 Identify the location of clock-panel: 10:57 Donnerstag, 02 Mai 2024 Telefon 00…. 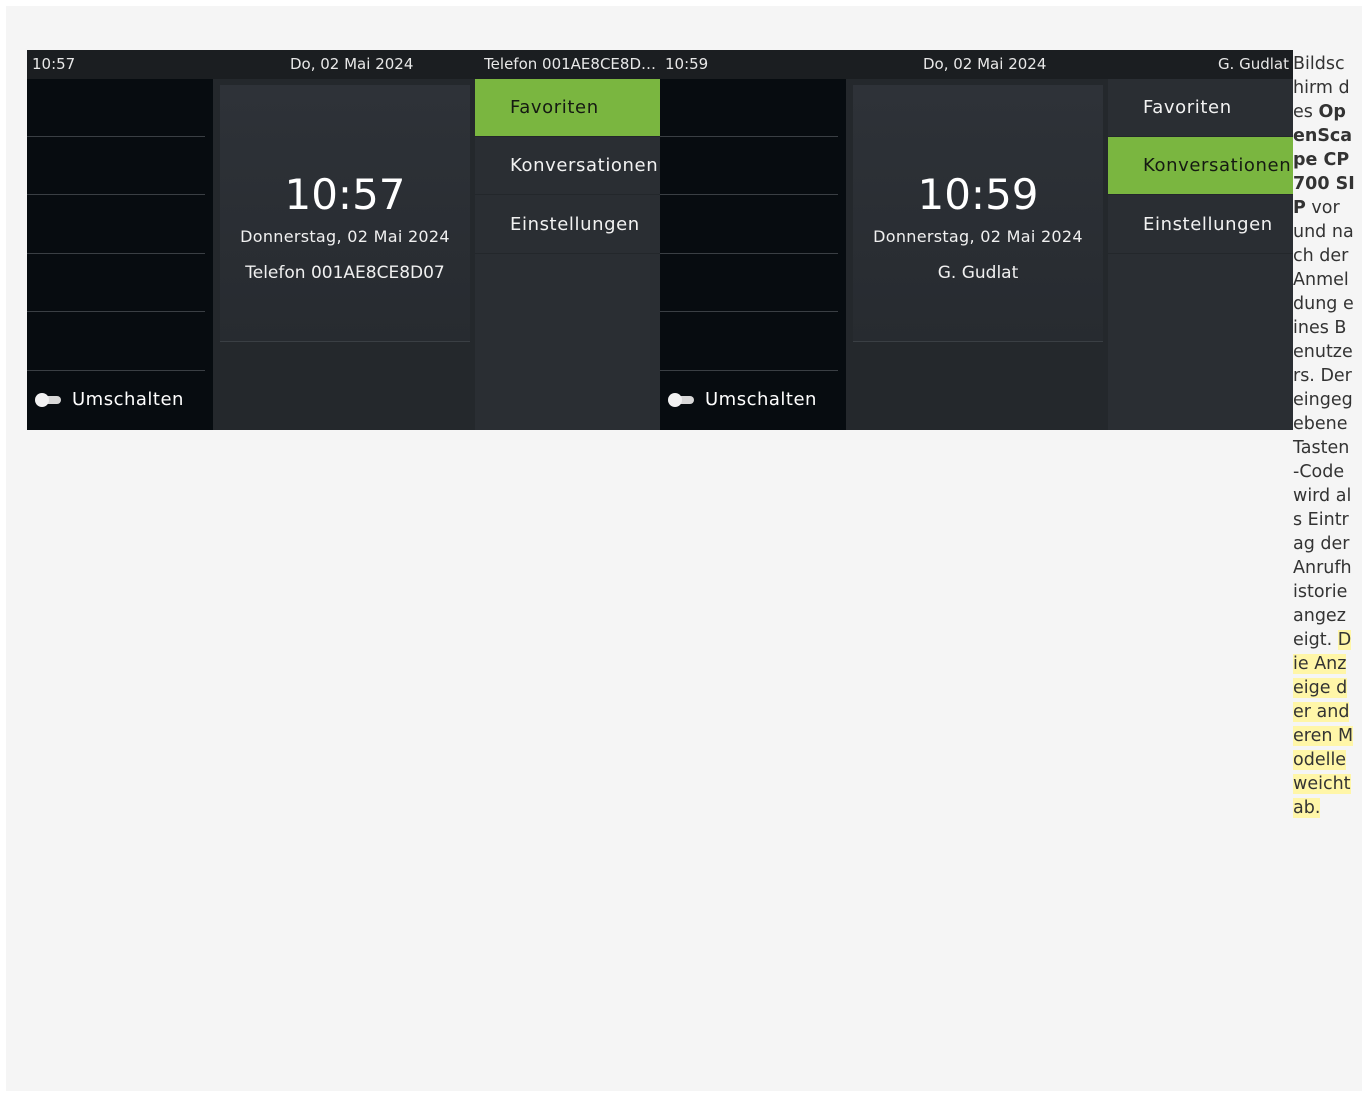
(345, 213).